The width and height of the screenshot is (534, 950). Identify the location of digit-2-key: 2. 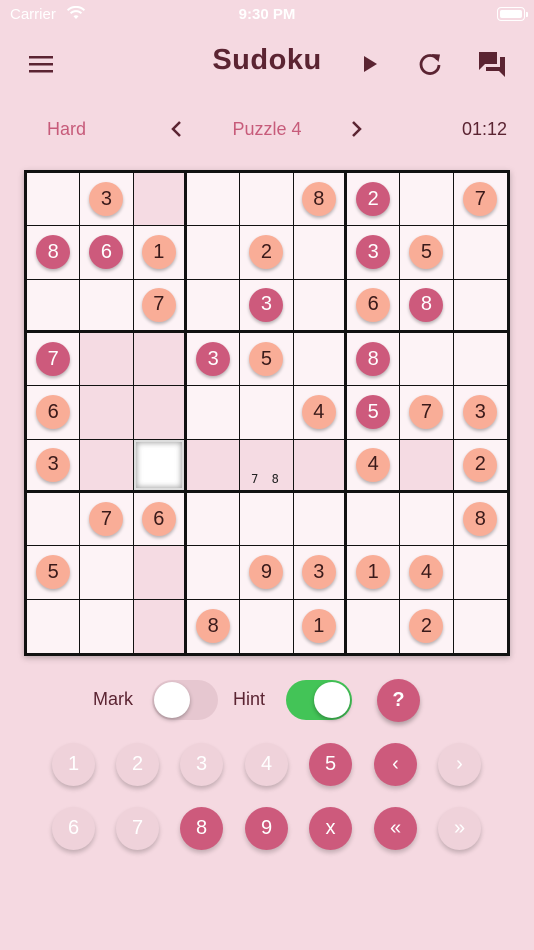
(137, 764).